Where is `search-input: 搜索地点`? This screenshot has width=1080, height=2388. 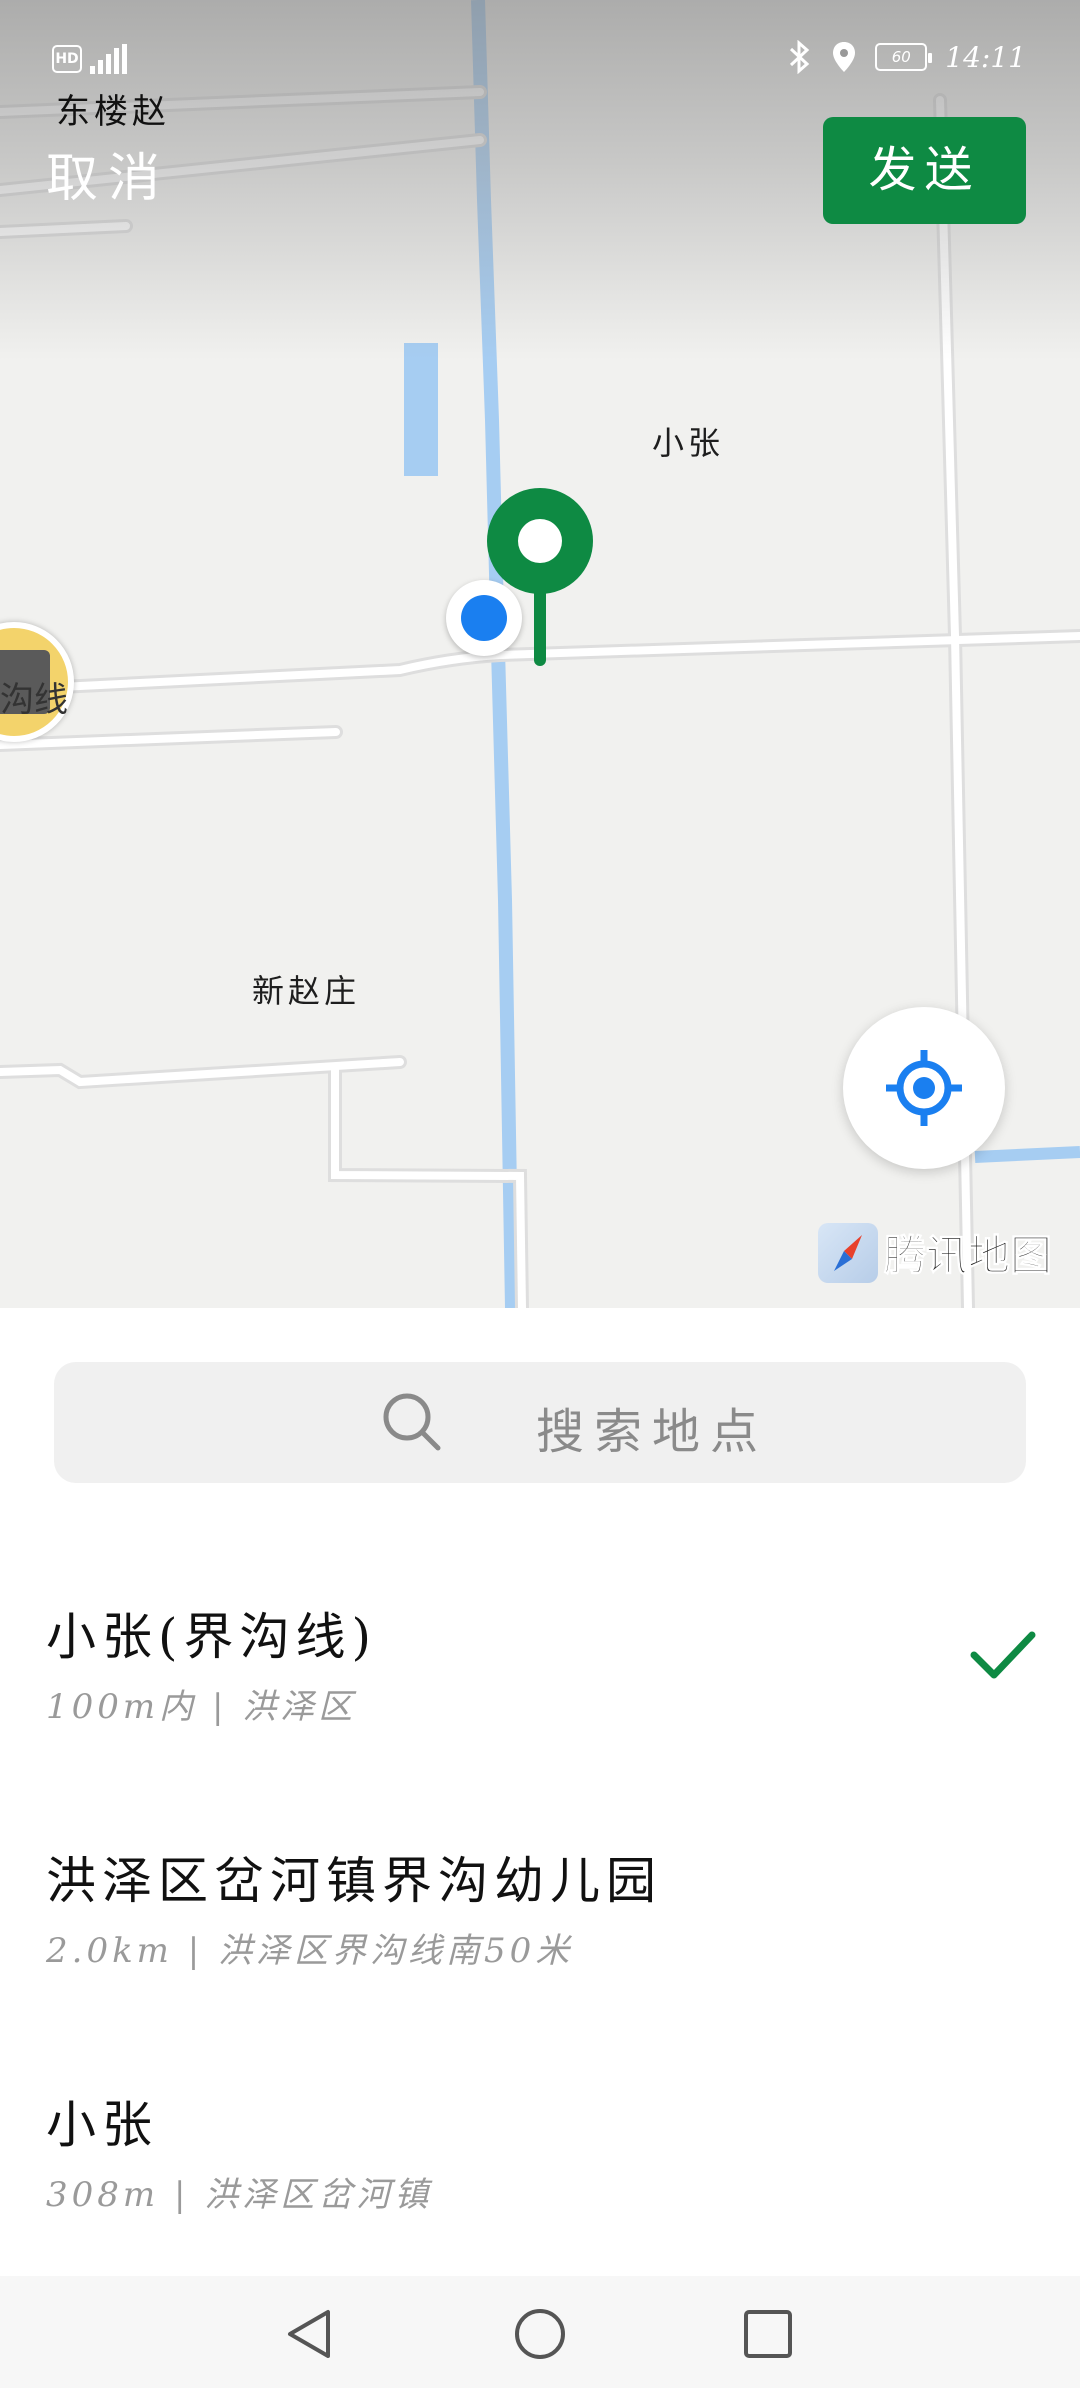 search-input: 搜索地点 is located at coordinates (540, 1422).